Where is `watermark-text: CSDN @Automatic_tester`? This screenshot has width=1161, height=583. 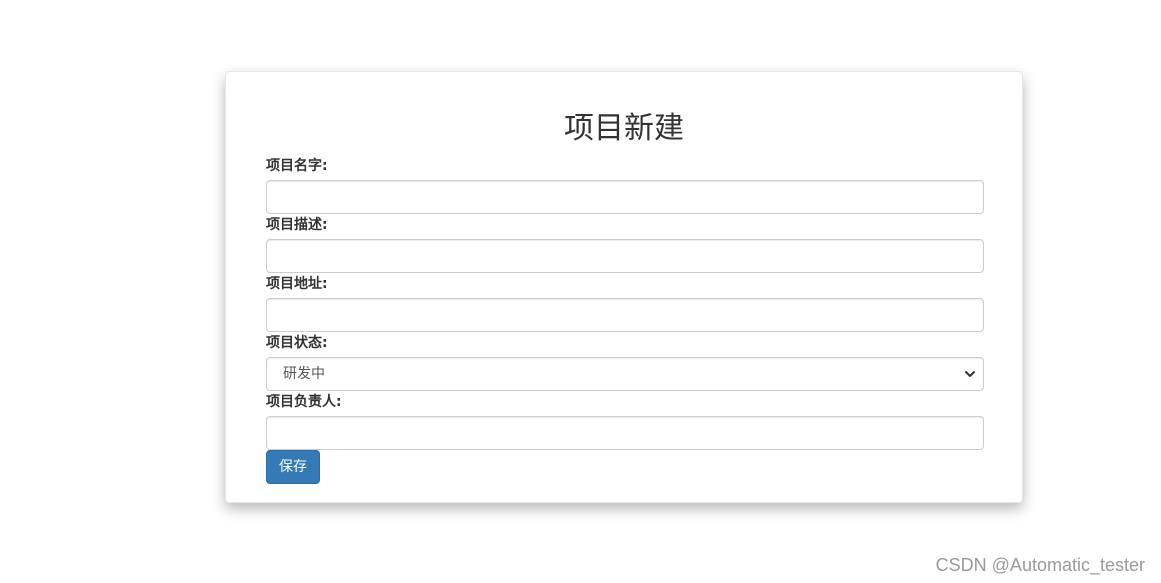
watermark-text: CSDN @Automatic_tester is located at coordinates (1040, 565).